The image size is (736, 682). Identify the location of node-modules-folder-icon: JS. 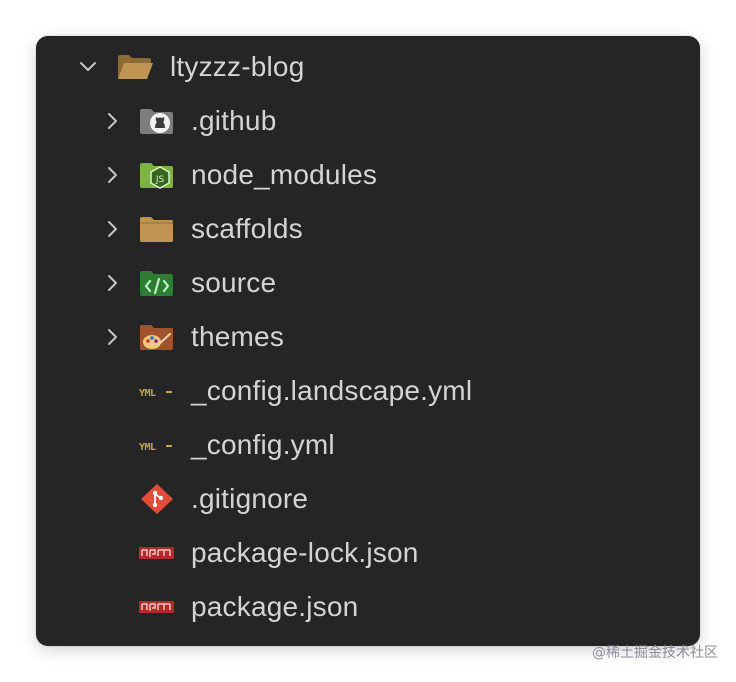
(156, 176).